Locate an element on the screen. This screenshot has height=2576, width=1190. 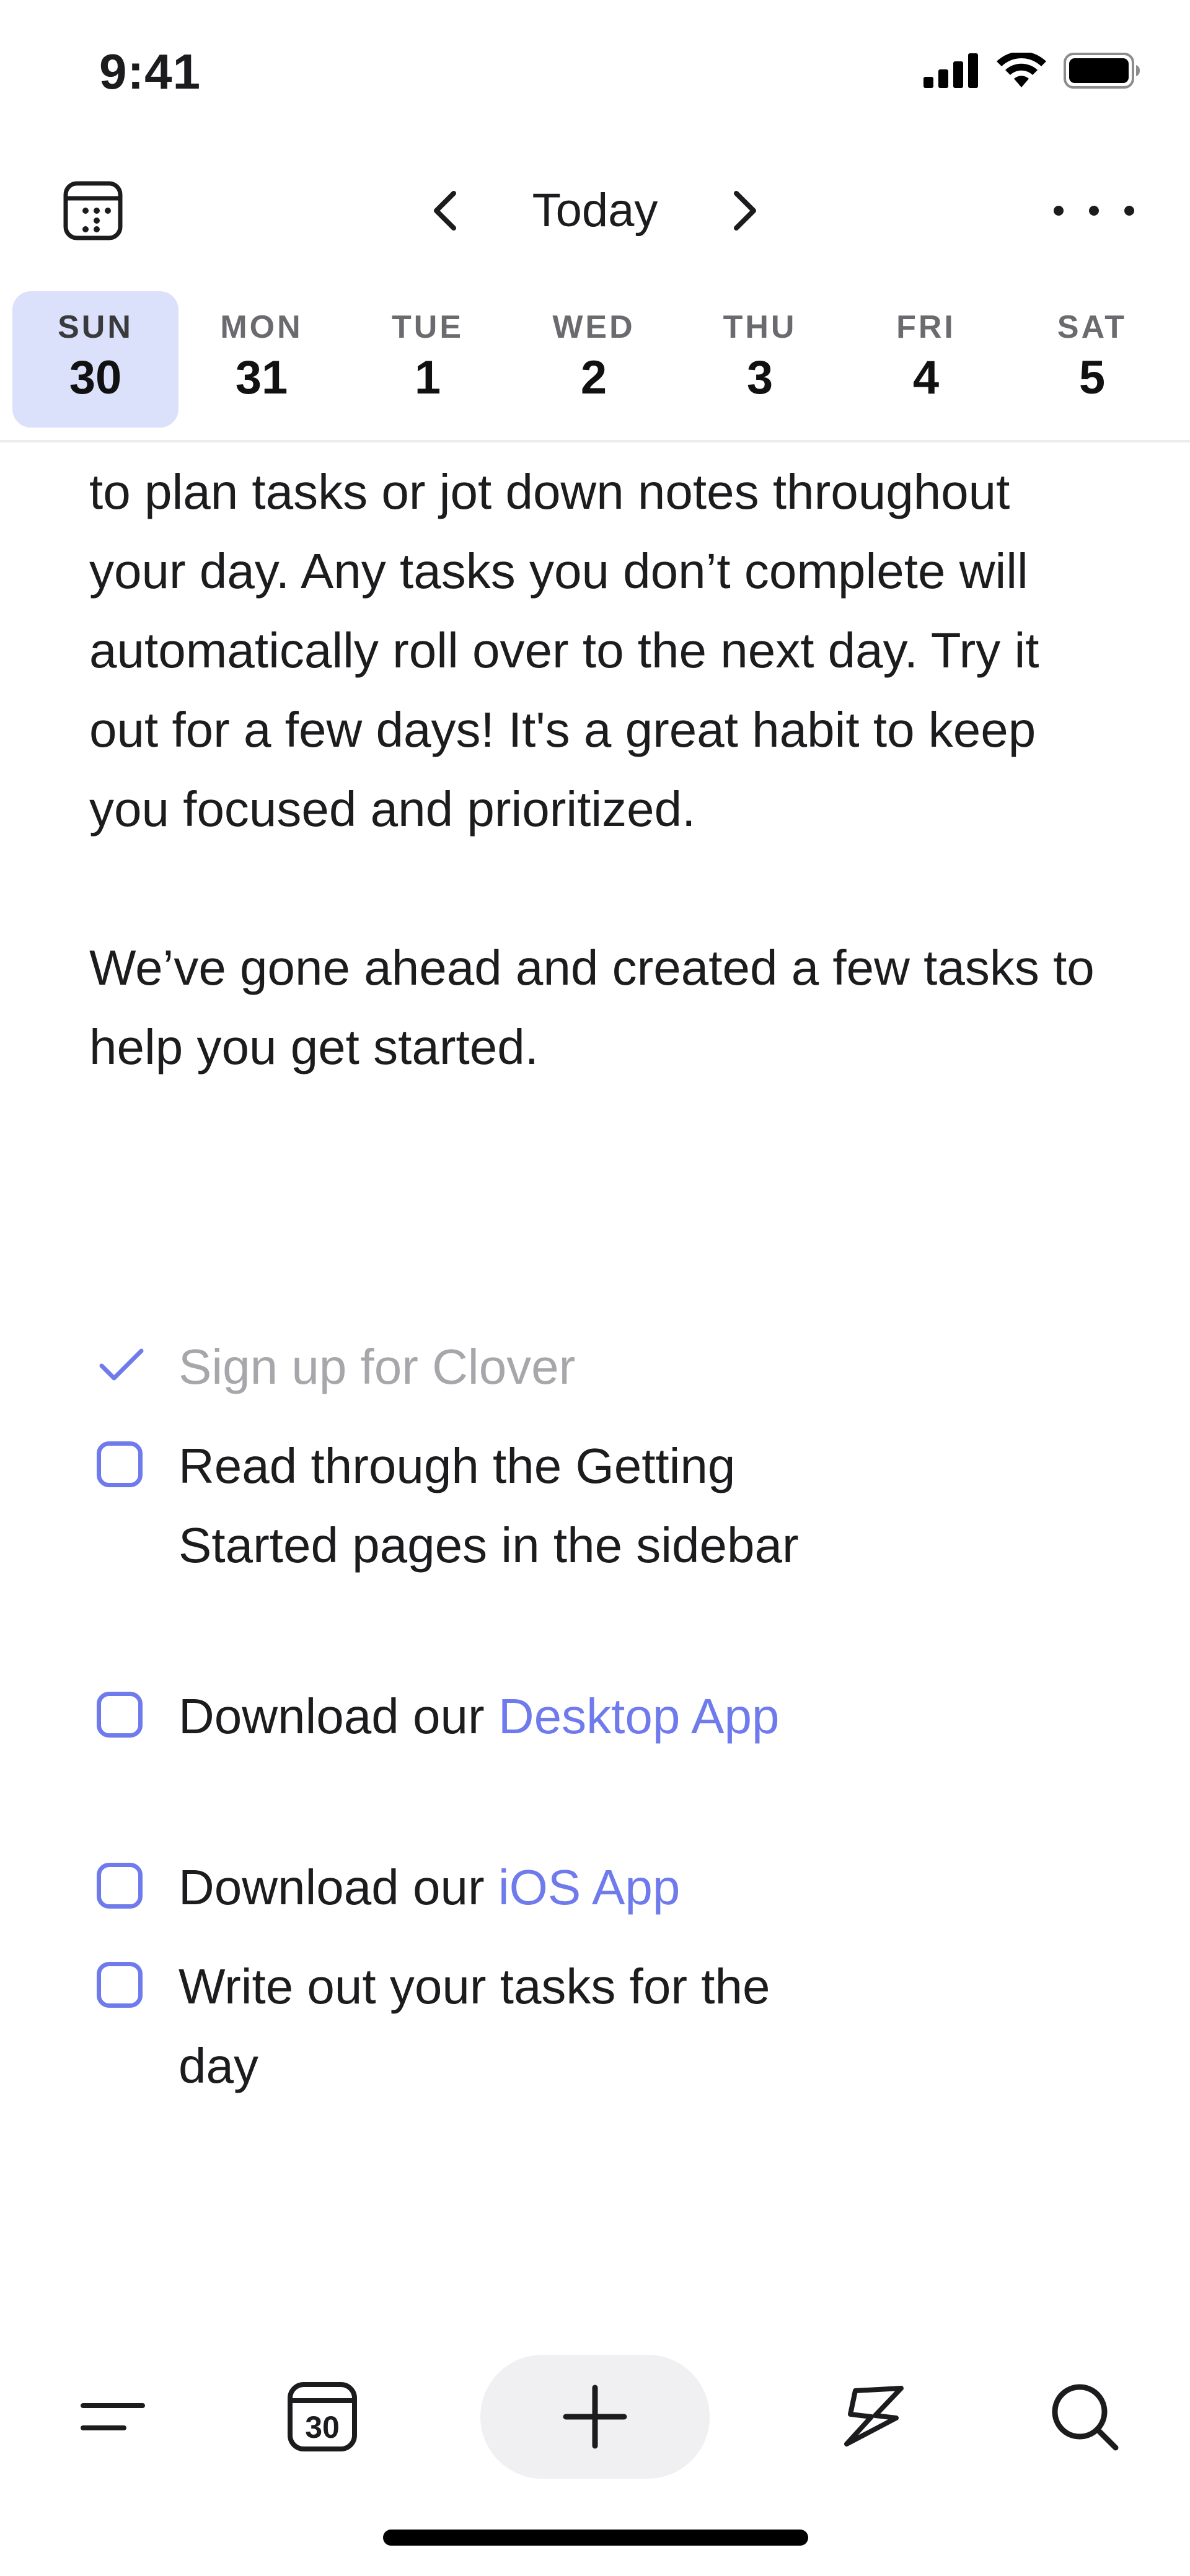
more-icon is located at coordinates (1094, 211).